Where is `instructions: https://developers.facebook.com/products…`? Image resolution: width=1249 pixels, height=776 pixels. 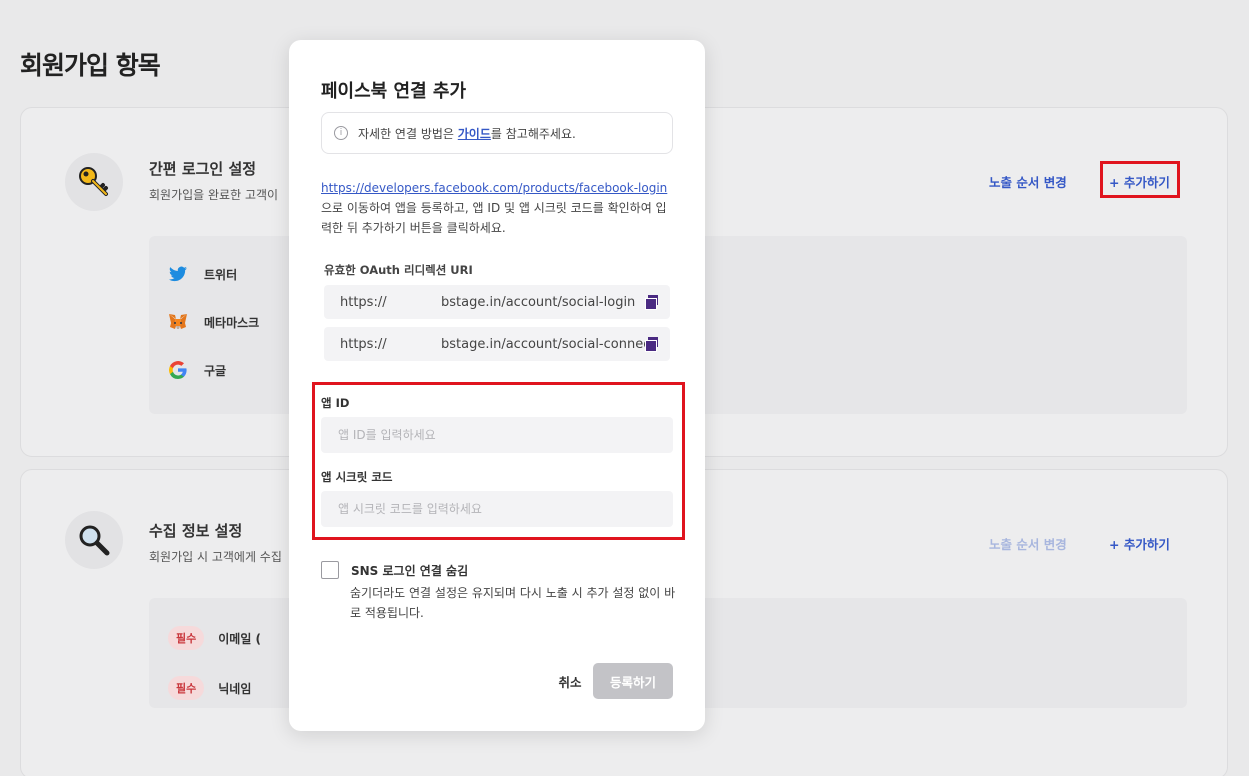 instructions: https://developers.facebook.com/products… is located at coordinates (498, 208).